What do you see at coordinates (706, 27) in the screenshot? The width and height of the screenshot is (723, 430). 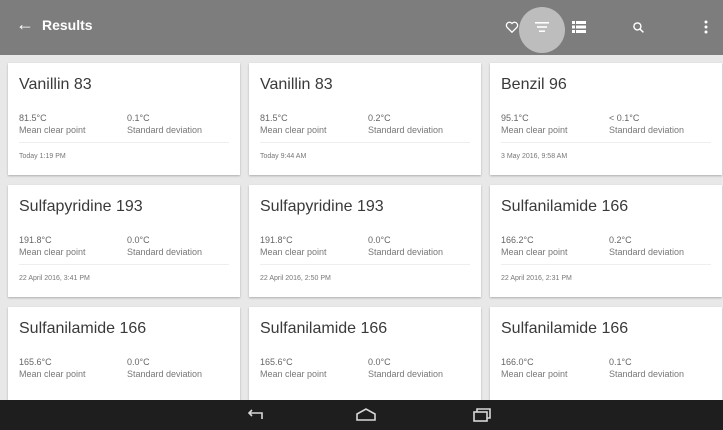 I see `more-vertical-icon` at bounding box center [706, 27].